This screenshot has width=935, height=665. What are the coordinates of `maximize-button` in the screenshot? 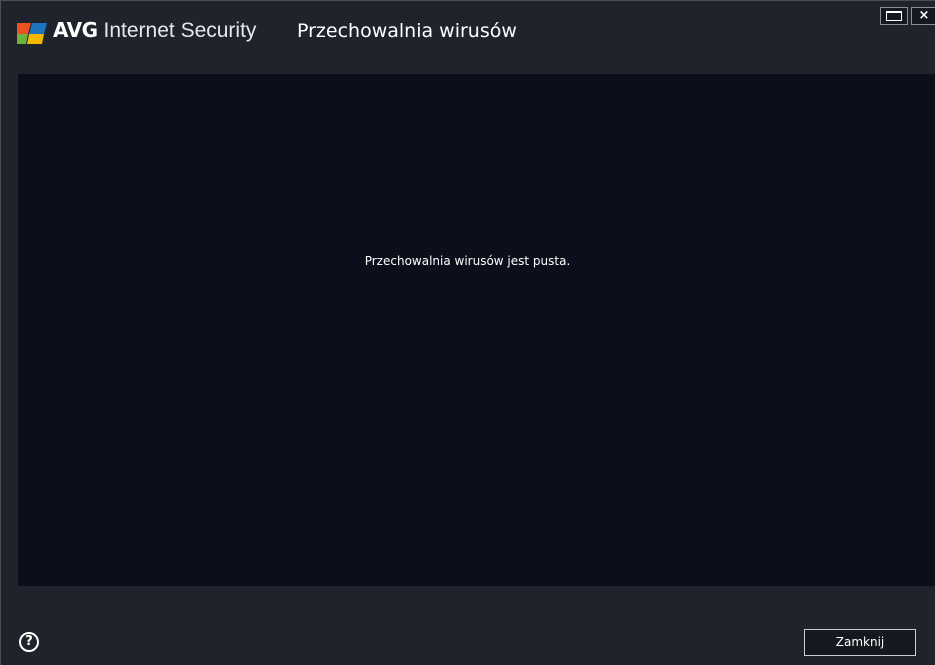 It's located at (894, 16).